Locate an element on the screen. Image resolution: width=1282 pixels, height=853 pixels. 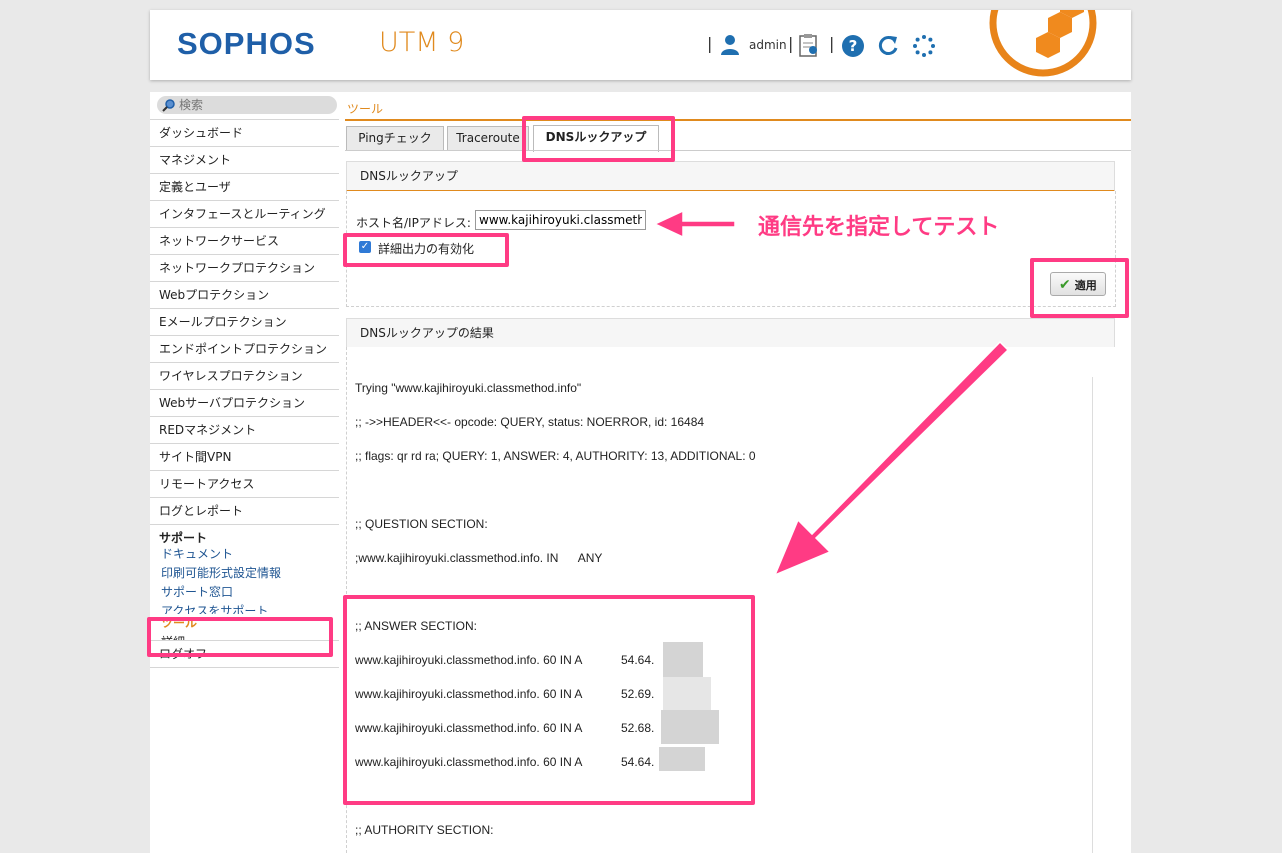
app-header: SOPHOS UTM 9 | admin | | ? is located at coordinates (640, 45).